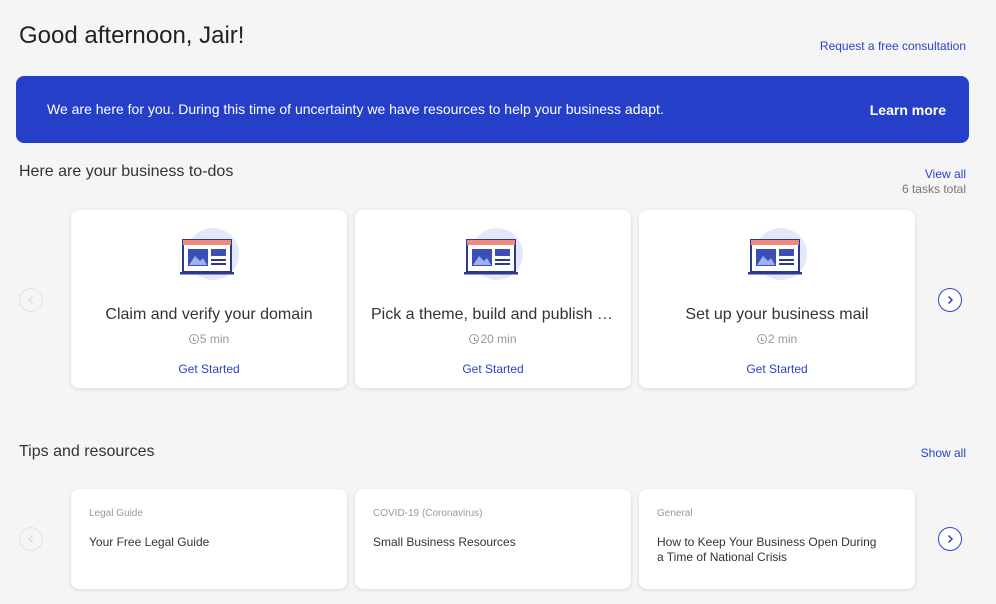 The width and height of the screenshot is (996, 604). What do you see at coordinates (945, 174) in the screenshot?
I see `view-all-link: View all` at bounding box center [945, 174].